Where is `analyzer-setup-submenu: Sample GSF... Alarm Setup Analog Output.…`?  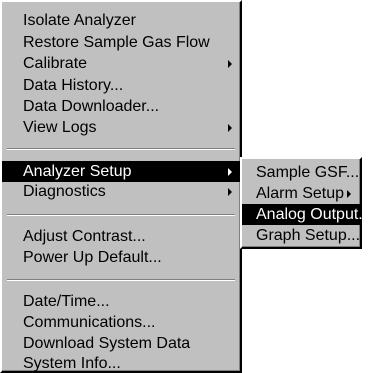 analyzer-setup-submenu: Sample GSF... Alarm Setup Analog Output.… is located at coordinates (306, 203).